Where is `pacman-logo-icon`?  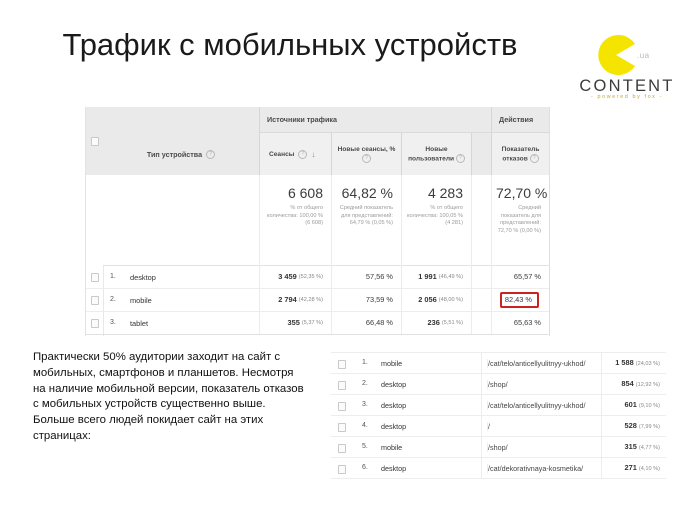
pacman-logo-icon is located at coordinates (616, 55).